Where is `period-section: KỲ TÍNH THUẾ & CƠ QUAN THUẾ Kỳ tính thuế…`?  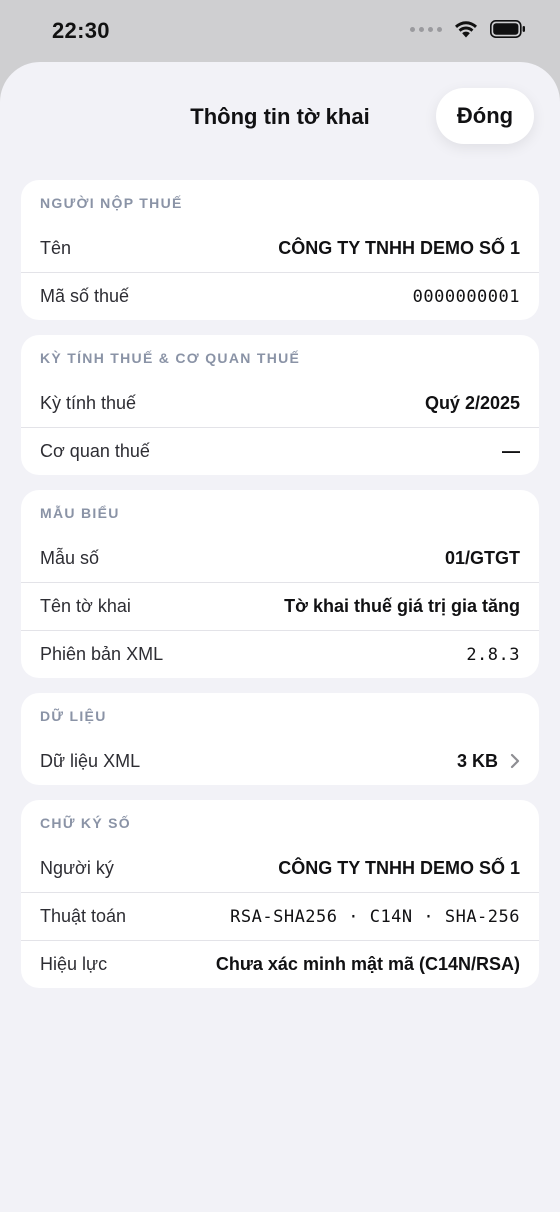 period-section: KỲ TÍNH THUẾ & CƠ QUAN THUẾ Kỳ tính thuế… is located at coordinates (280, 405).